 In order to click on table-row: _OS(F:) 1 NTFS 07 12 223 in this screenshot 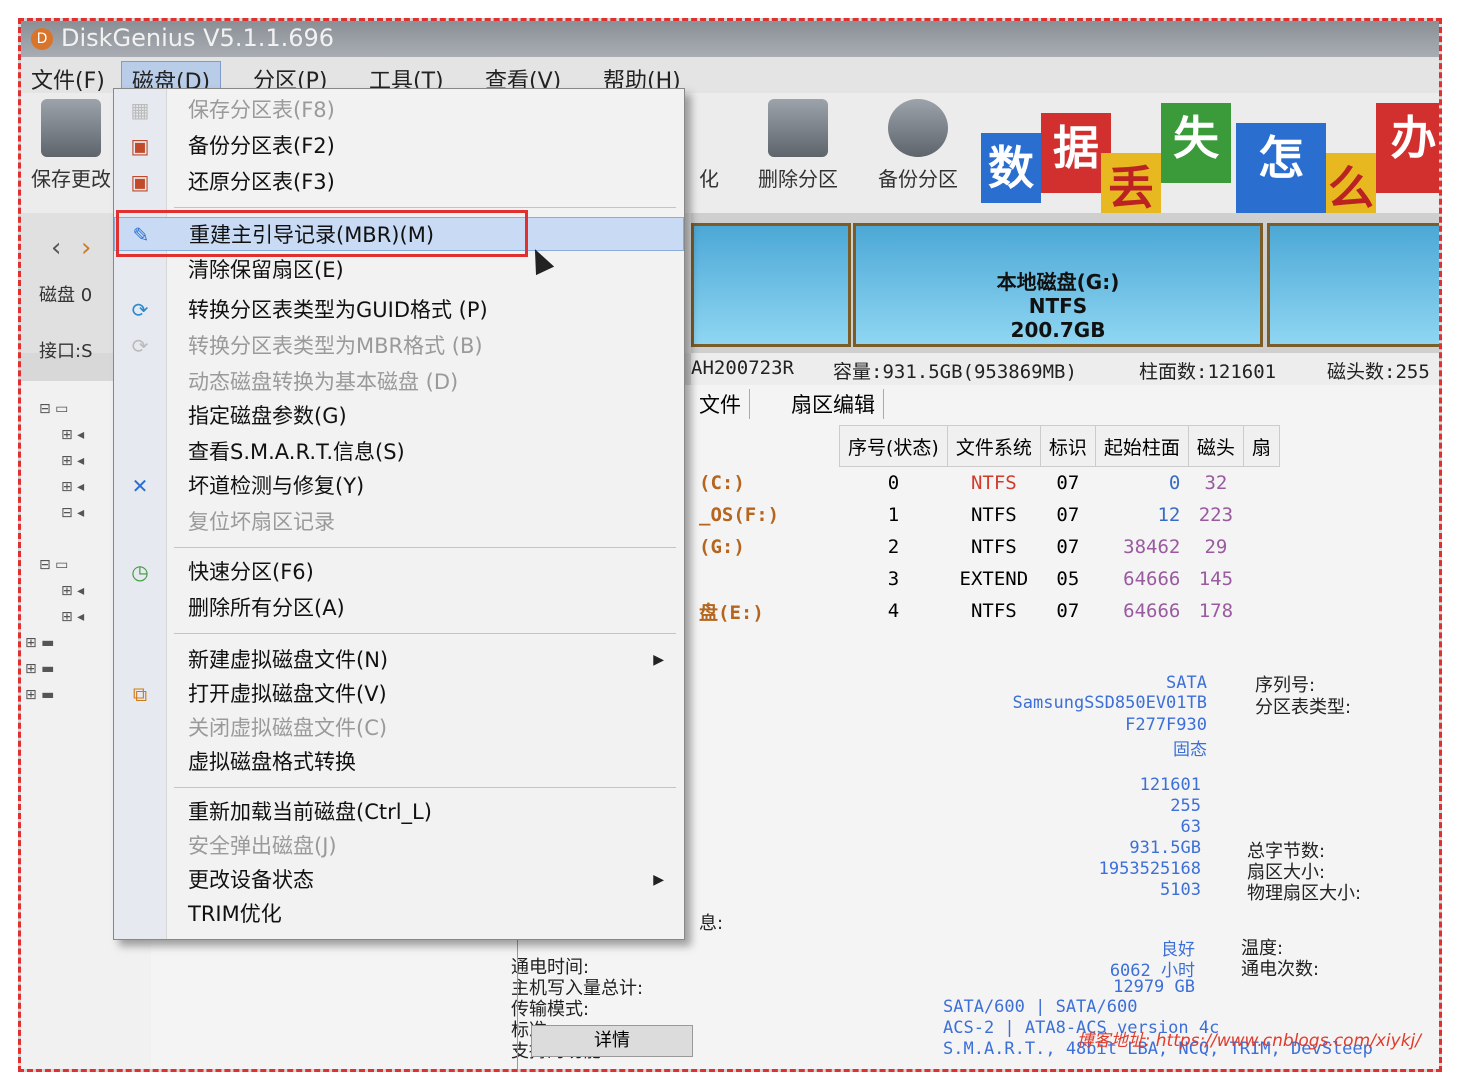, I will do `click(985, 515)`.